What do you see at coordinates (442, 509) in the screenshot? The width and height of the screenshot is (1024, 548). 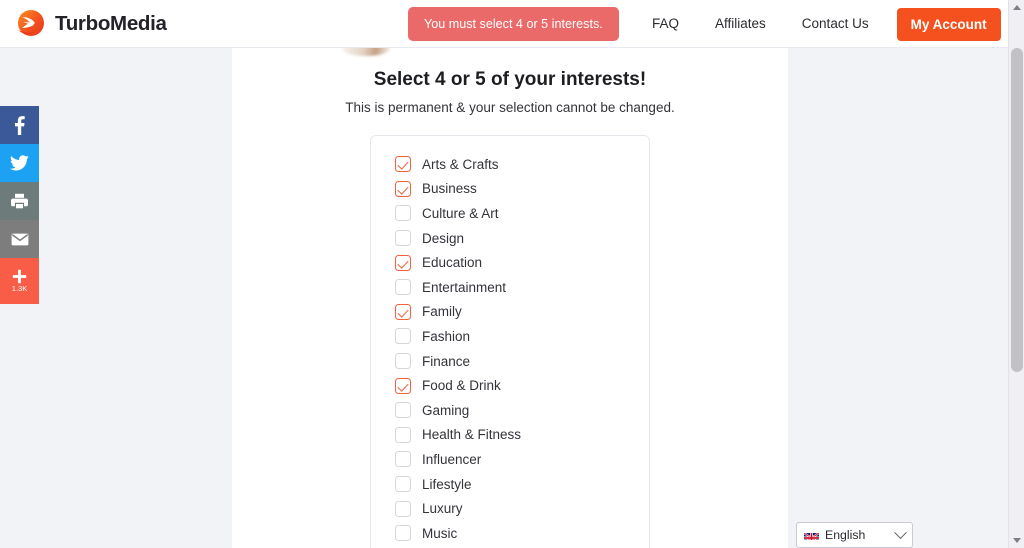 I see `interest-label: Luxury` at bounding box center [442, 509].